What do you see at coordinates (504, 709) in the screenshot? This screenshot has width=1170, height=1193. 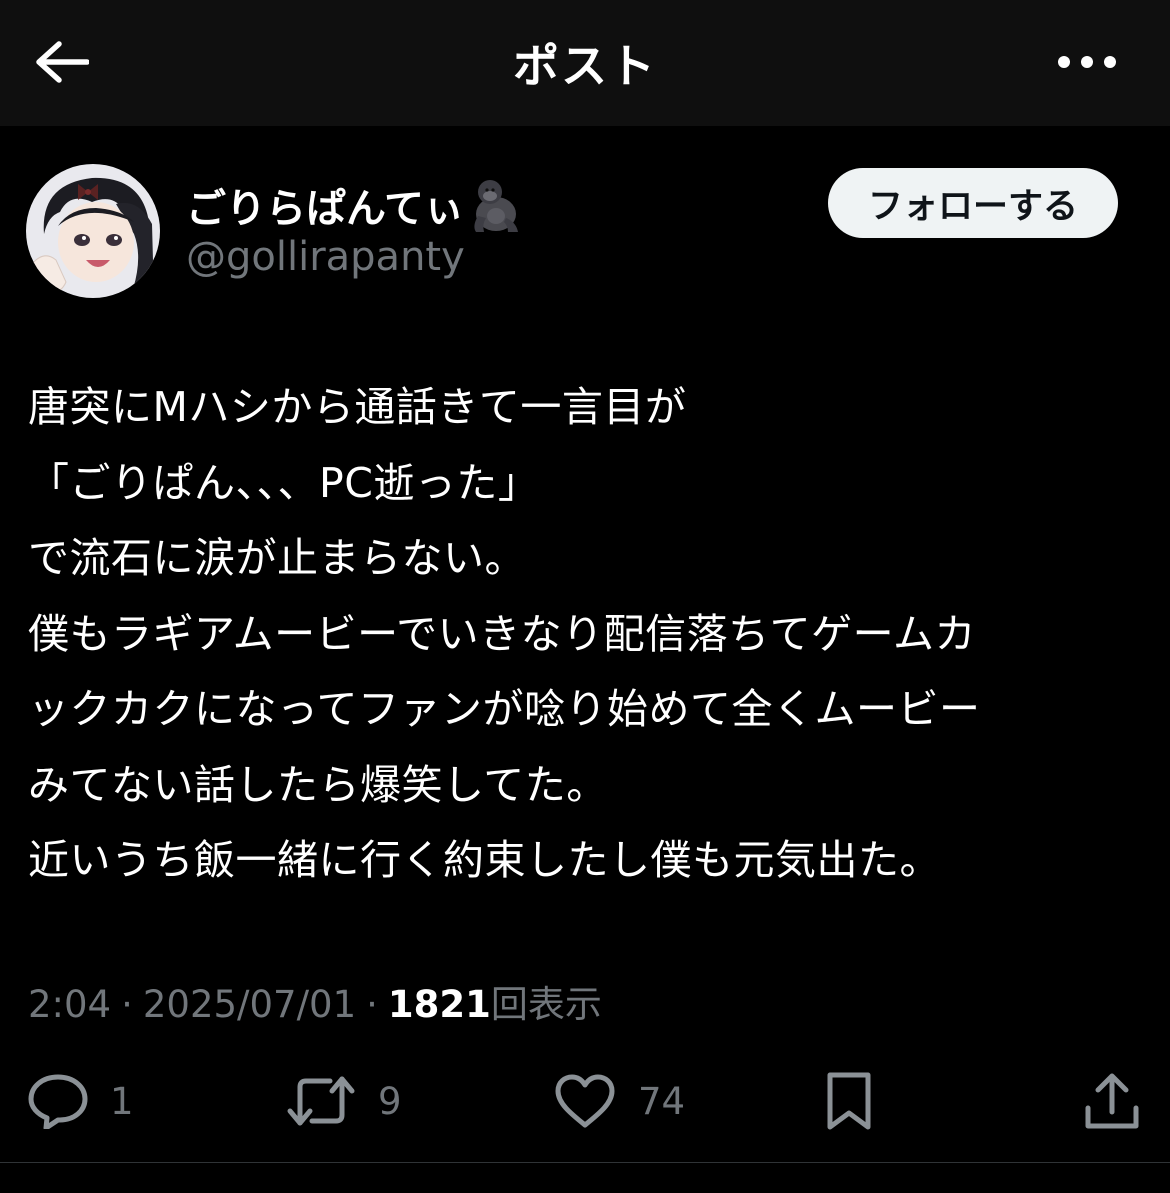 I see `tweet-line: ックカクになってファンが唸り始めて全くムービー` at bounding box center [504, 709].